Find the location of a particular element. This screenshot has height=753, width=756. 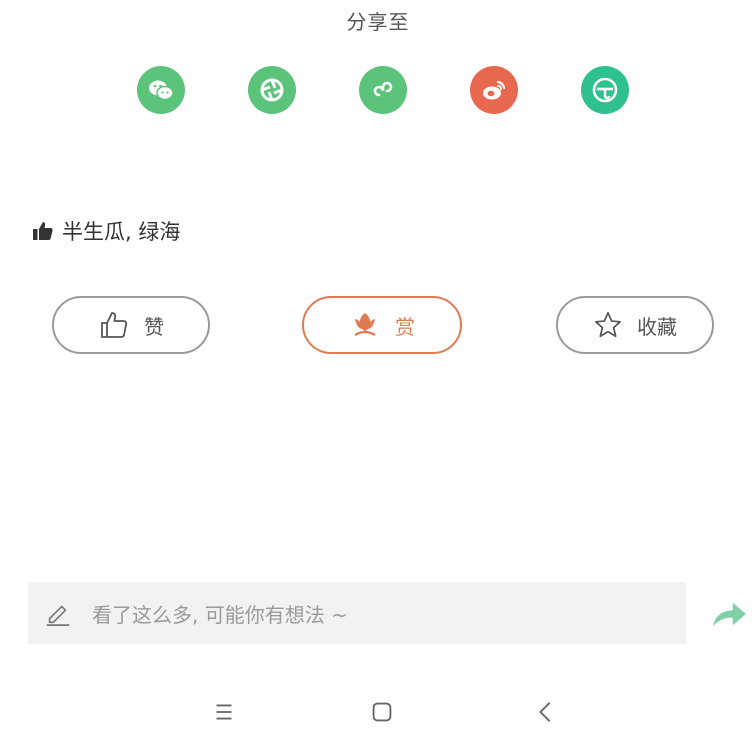

lotus-icon is located at coordinates (365, 325).